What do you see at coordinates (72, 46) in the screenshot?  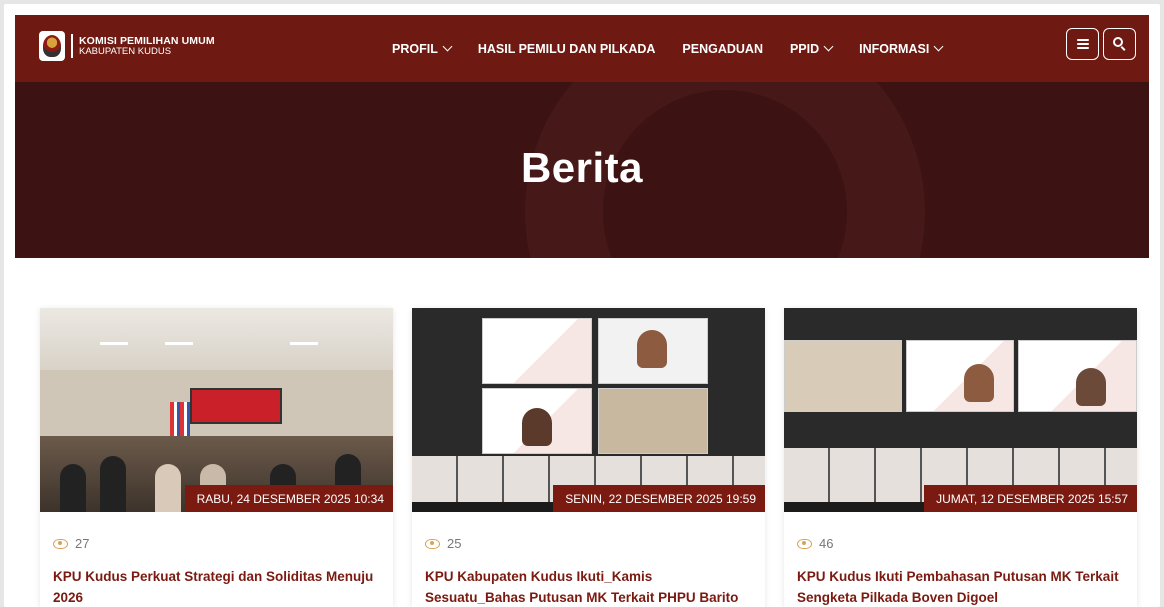 I see `logo-divider` at bounding box center [72, 46].